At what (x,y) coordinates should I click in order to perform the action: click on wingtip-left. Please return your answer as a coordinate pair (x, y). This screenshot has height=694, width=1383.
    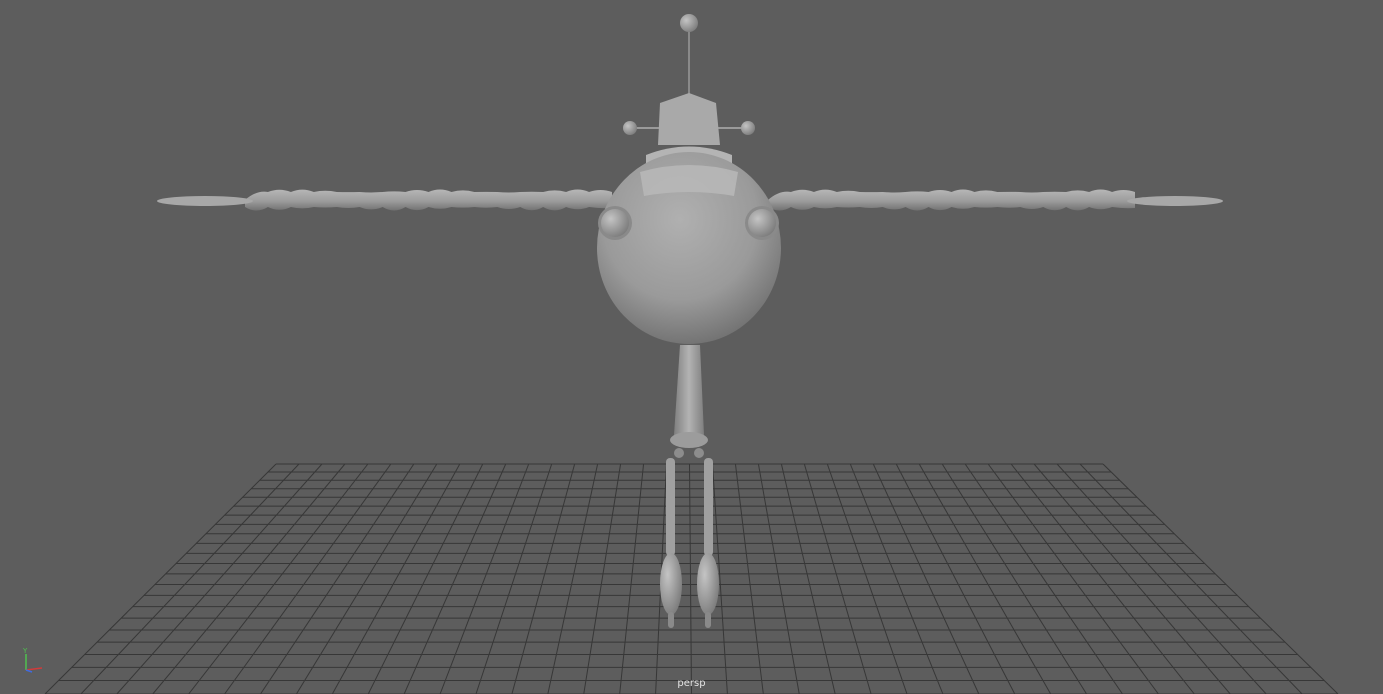
    Looking at the image, I should click on (205, 201).